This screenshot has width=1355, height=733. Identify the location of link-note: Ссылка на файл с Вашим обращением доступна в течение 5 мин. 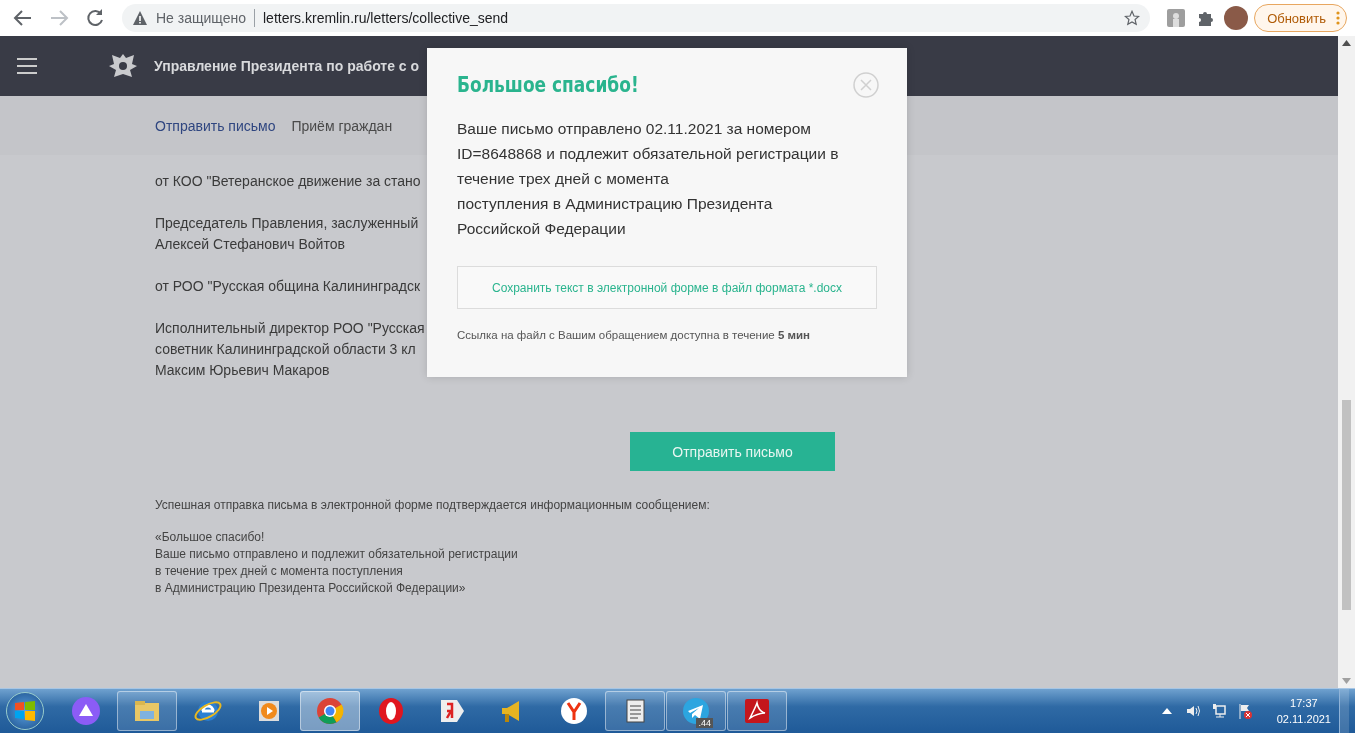
(634, 335).